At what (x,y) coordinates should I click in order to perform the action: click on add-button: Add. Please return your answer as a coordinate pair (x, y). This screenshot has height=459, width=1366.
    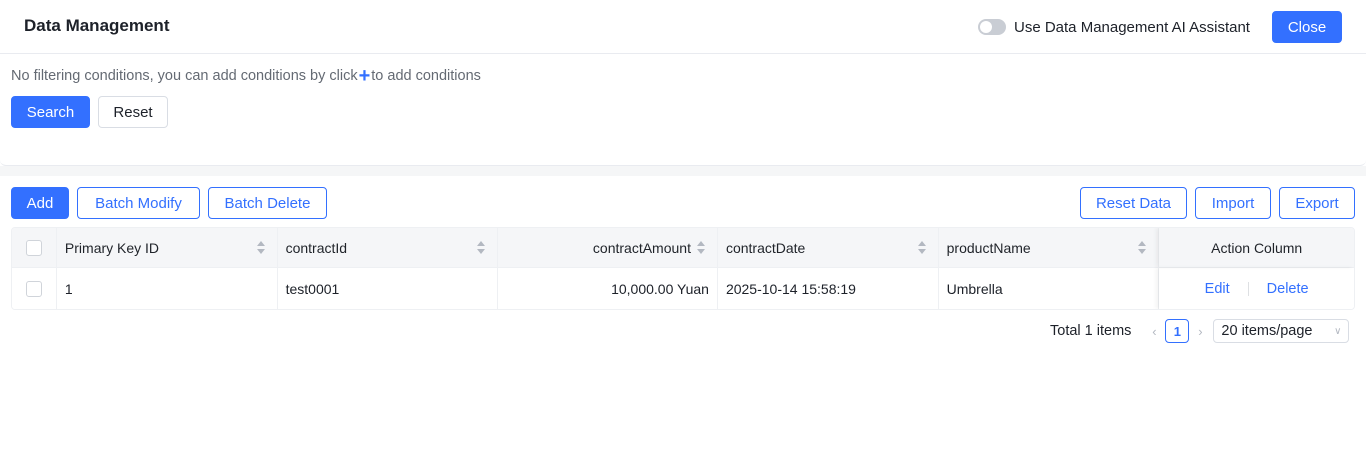
    Looking at the image, I should click on (40, 203).